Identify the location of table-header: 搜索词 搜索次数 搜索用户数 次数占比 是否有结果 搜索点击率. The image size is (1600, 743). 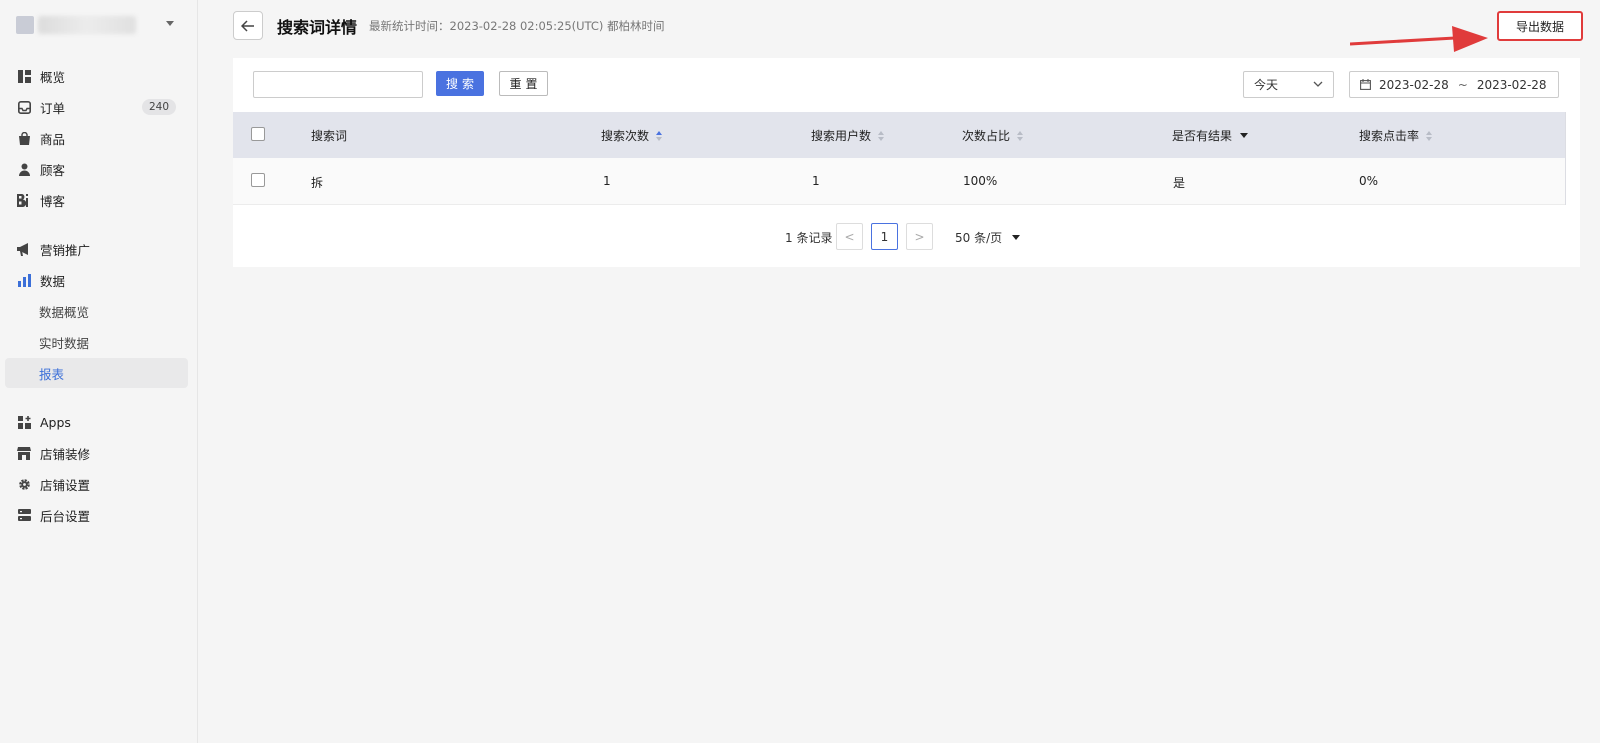
(899, 135).